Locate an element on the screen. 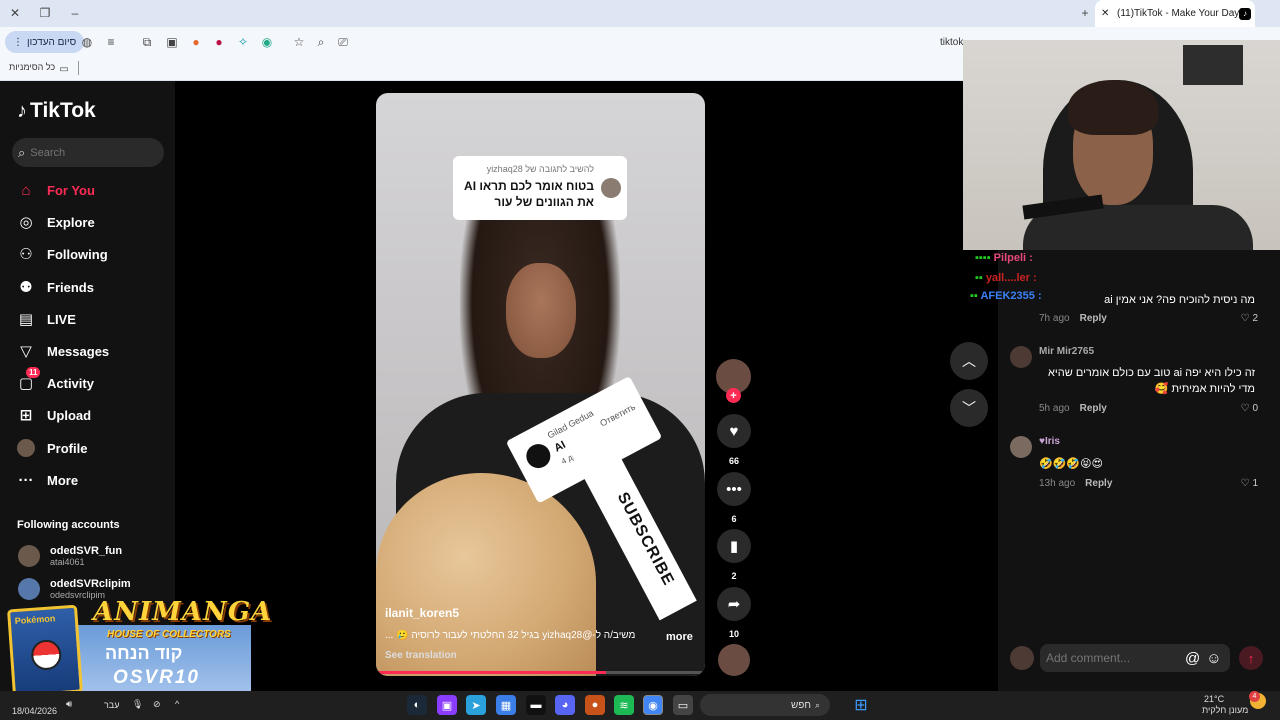 This screenshot has width=1280, height=720. more-icon: ··· is located at coordinates (26, 480).